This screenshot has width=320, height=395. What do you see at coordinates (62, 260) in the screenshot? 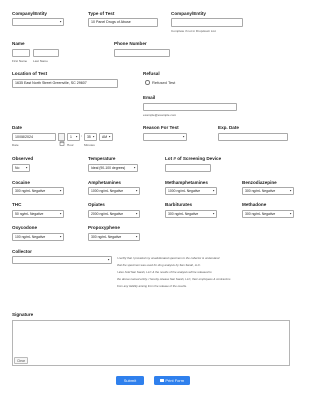
I see `collector-select: ▾` at bounding box center [62, 260].